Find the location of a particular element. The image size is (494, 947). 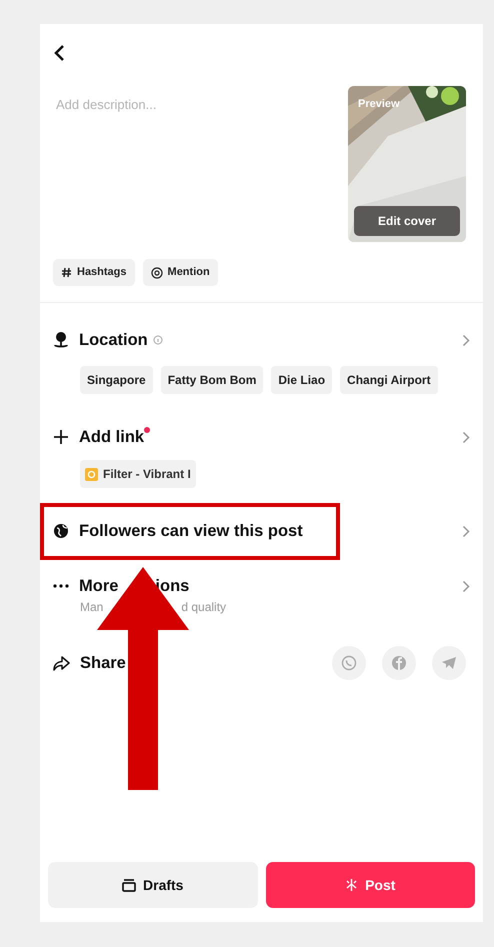

edit-cover-button: Edit cover is located at coordinates (407, 221).